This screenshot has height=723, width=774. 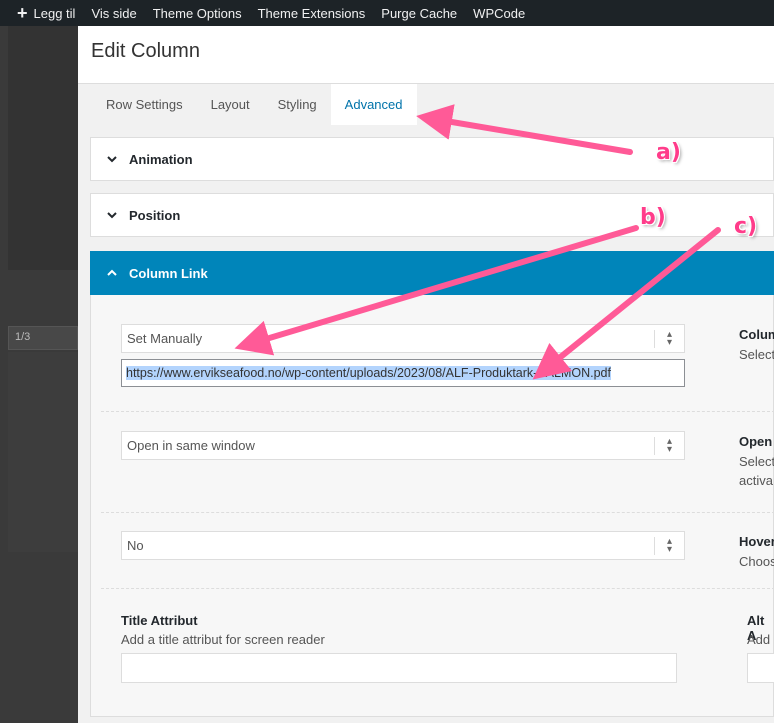 I want to click on hover-desc: Choos, so click(x=756, y=561).